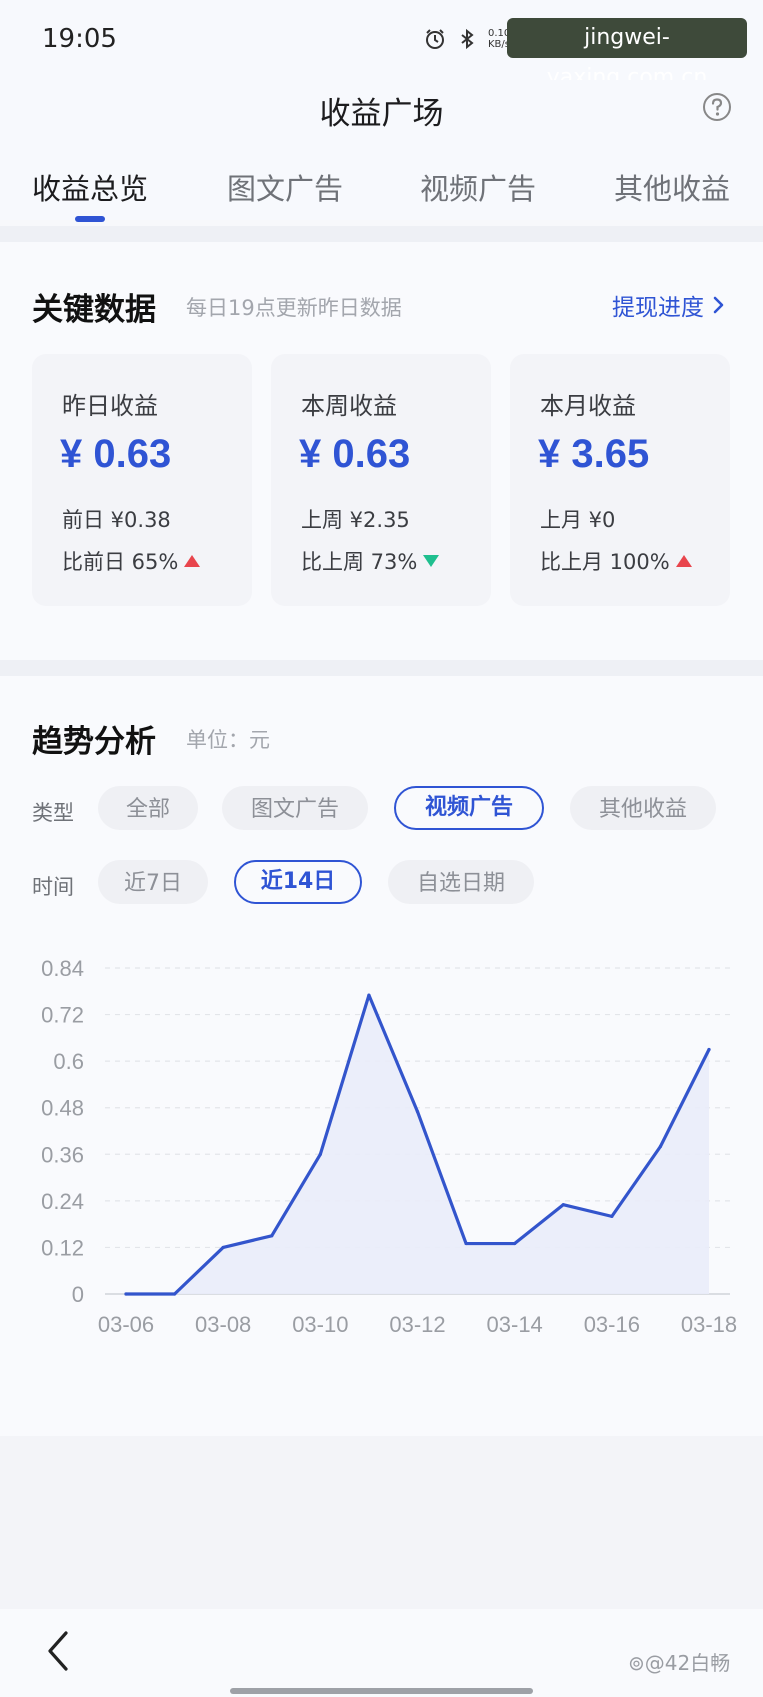  What do you see at coordinates (116, 520) in the screenshot?
I see `card-previous: 前日 ¥0.38` at bounding box center [116, 520].